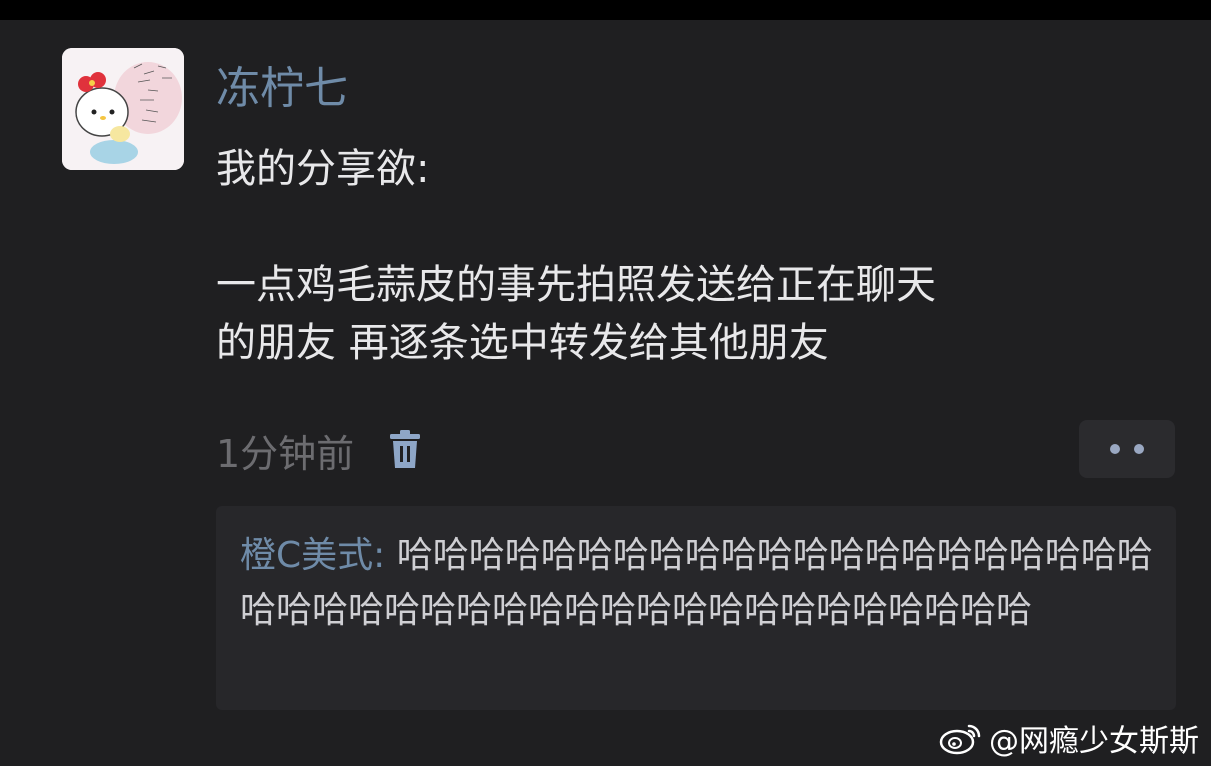  I want to click on post-meta: 1分钟前, so click(319, 450).